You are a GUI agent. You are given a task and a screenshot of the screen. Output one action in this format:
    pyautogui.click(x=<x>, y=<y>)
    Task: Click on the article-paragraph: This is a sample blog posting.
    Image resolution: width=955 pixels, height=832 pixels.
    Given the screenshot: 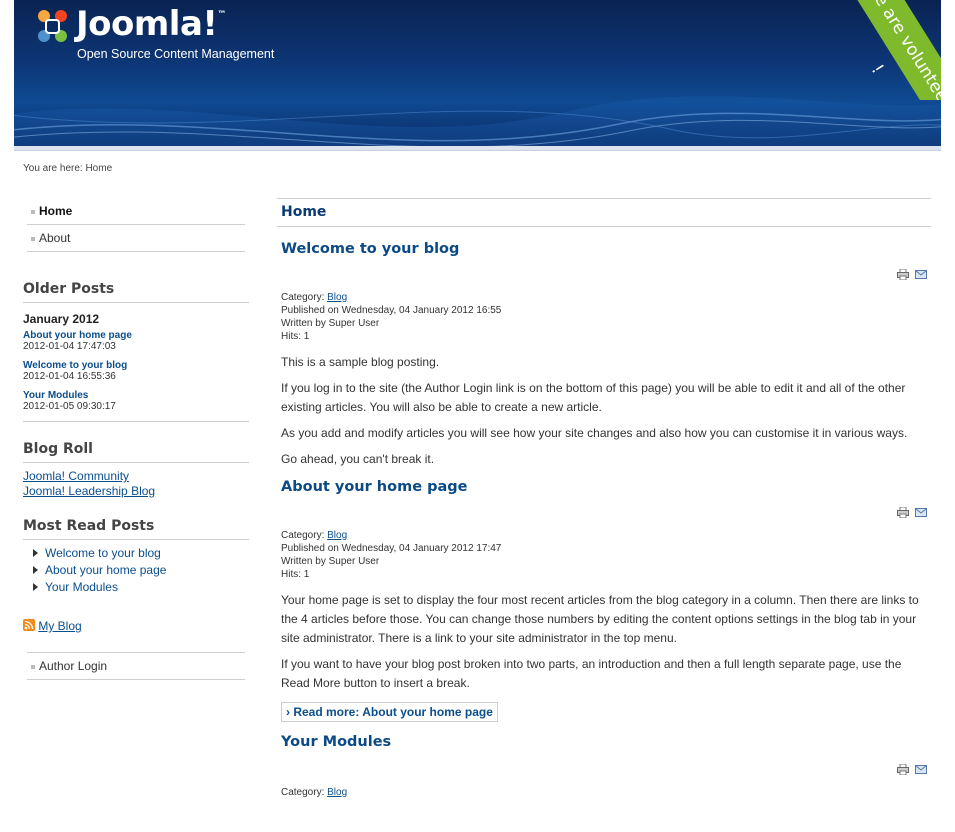 What is the action you would take?
    pyautogui.click(x=360, y=362)
    